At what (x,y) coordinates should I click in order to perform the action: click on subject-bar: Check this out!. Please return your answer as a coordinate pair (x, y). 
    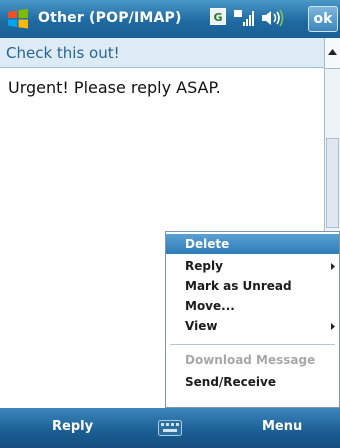
    Looking at the image, I should click on (162, 53).